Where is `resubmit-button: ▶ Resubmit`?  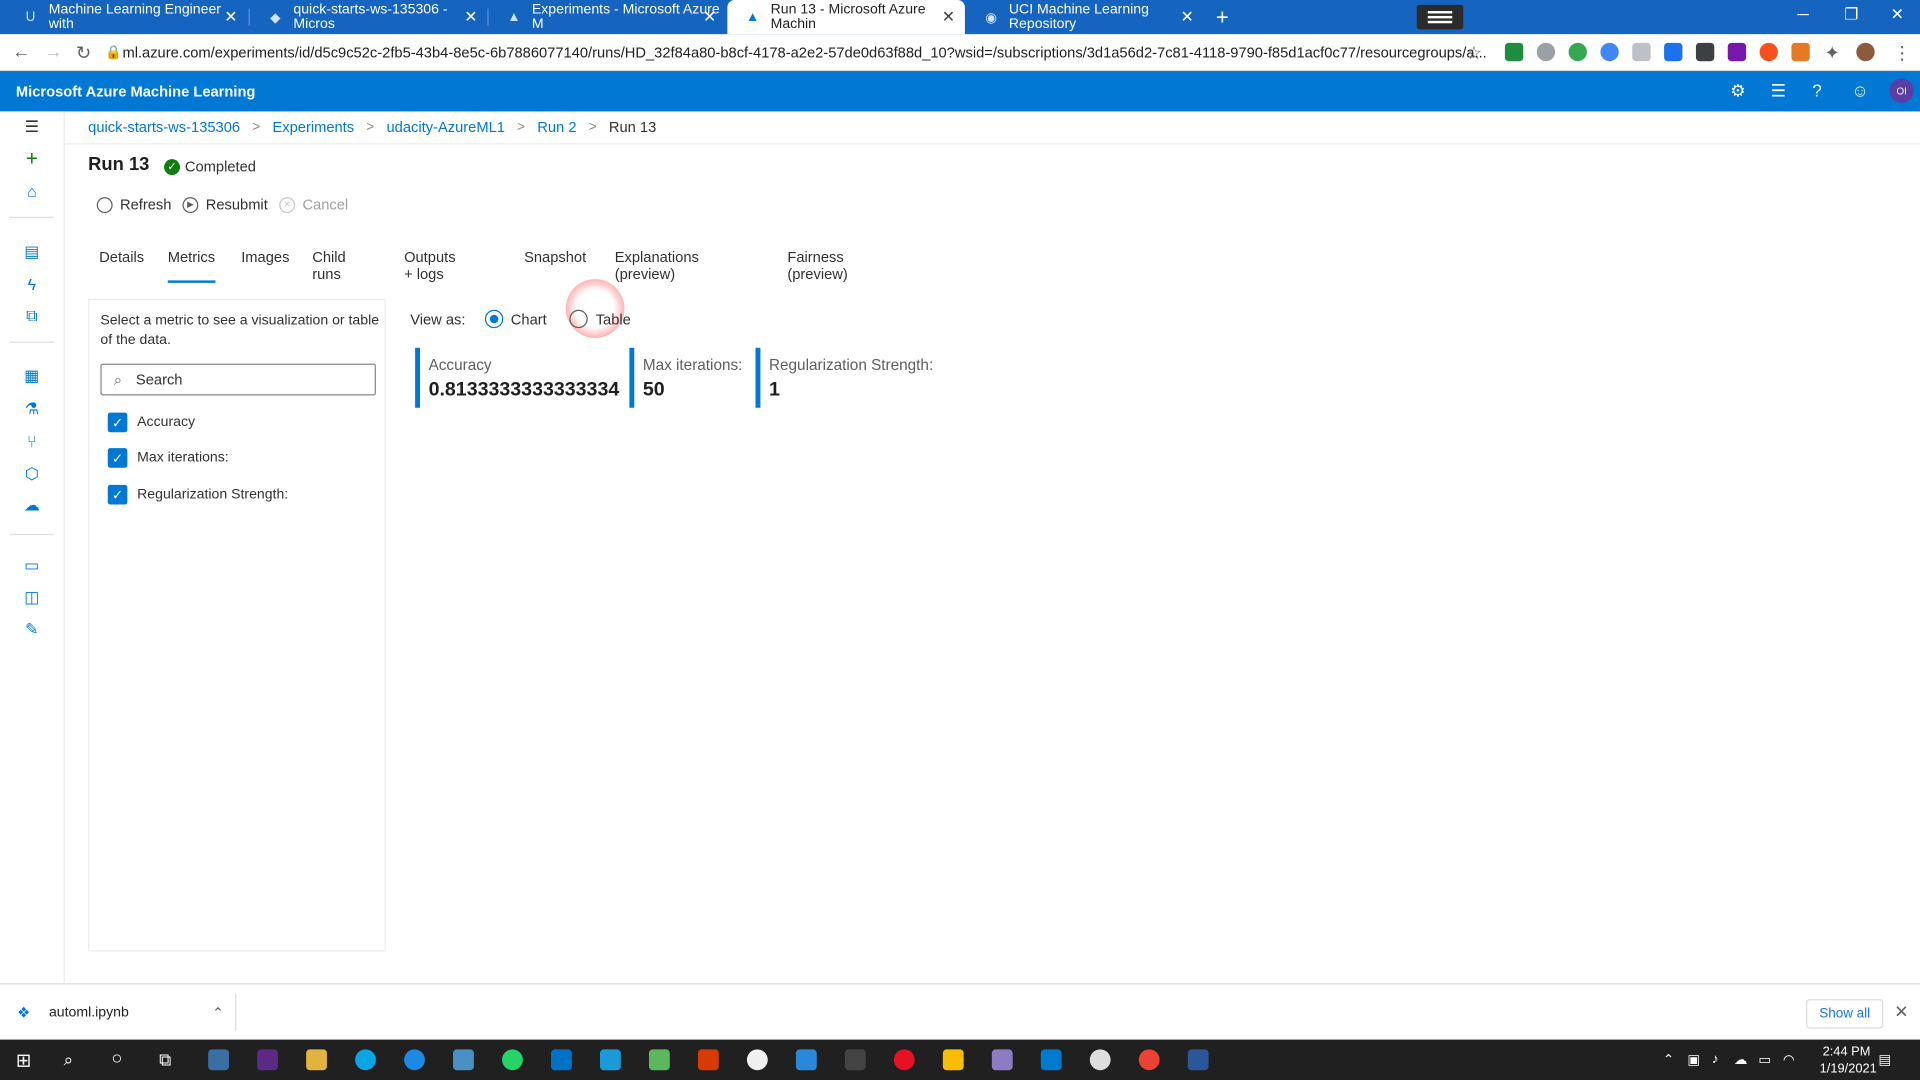
resubmit-button: ▶ Resubmit is located at coordinates (225, 204).